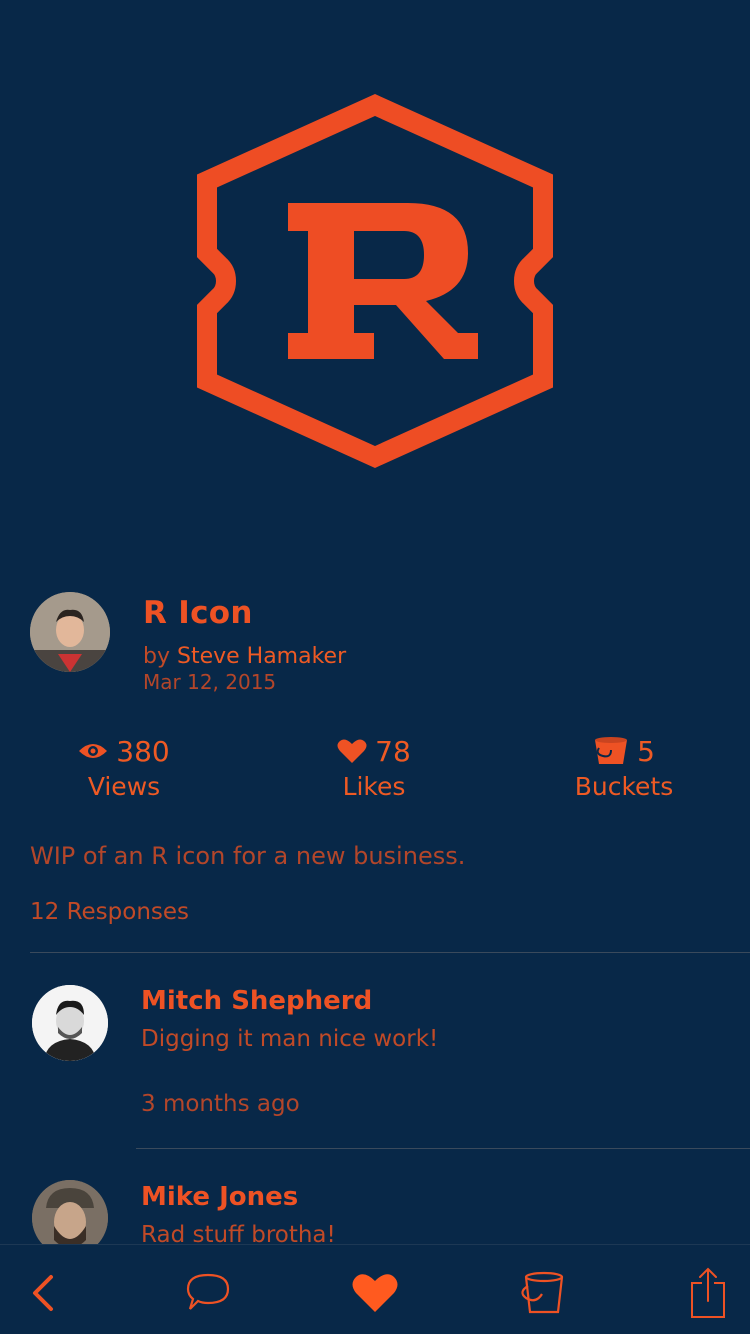 This screenshot has height=1334, width=750. What do you see at coordinates (624, 767) in the screenshot?
I see `buckets-stat: 5 Buckets` at bounding box center [624, 767].